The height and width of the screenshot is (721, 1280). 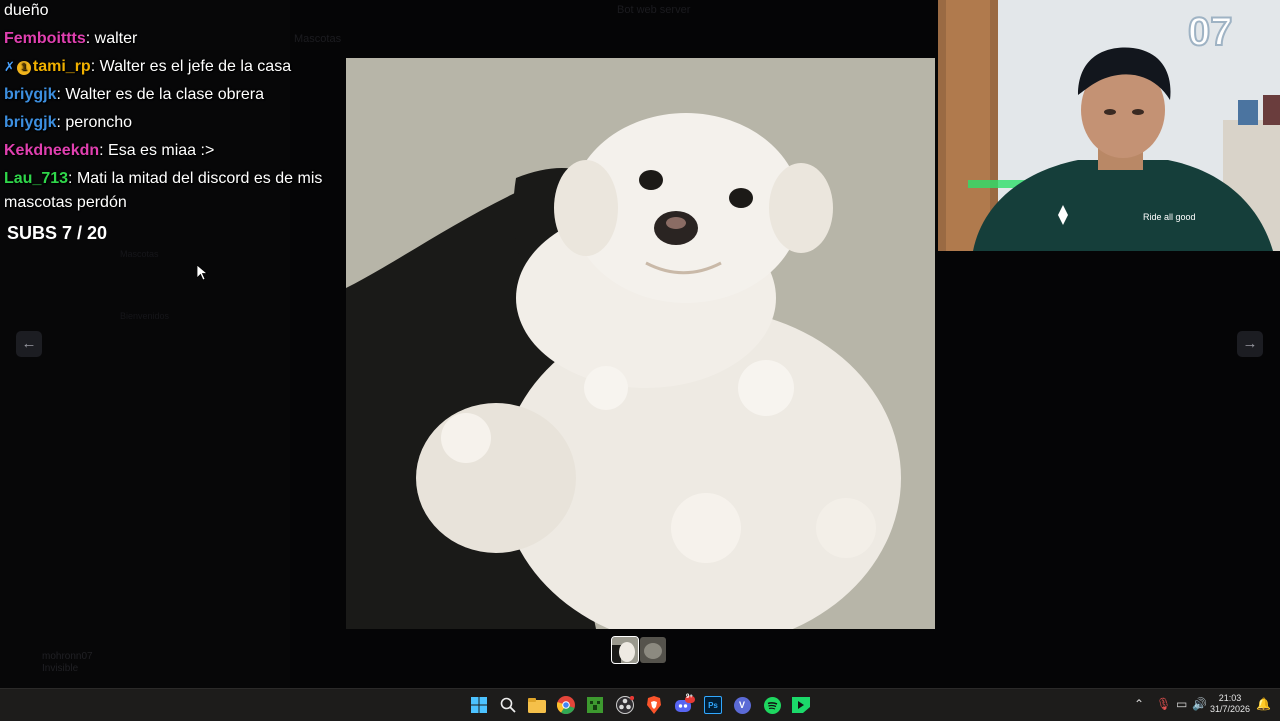 What do you see at coordinates (772, 705) in the screenshot?
I see `spotify-icon` at bounding box center [772, 705].